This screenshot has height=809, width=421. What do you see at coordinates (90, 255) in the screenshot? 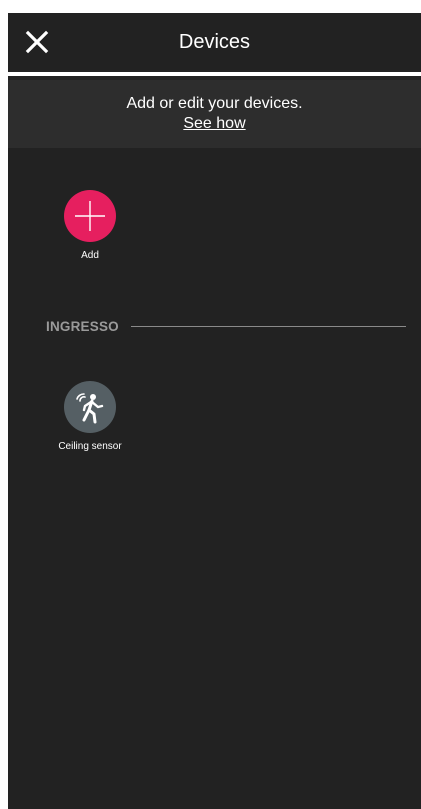
I see `add-label: Add` at bounding box center [90, 255].